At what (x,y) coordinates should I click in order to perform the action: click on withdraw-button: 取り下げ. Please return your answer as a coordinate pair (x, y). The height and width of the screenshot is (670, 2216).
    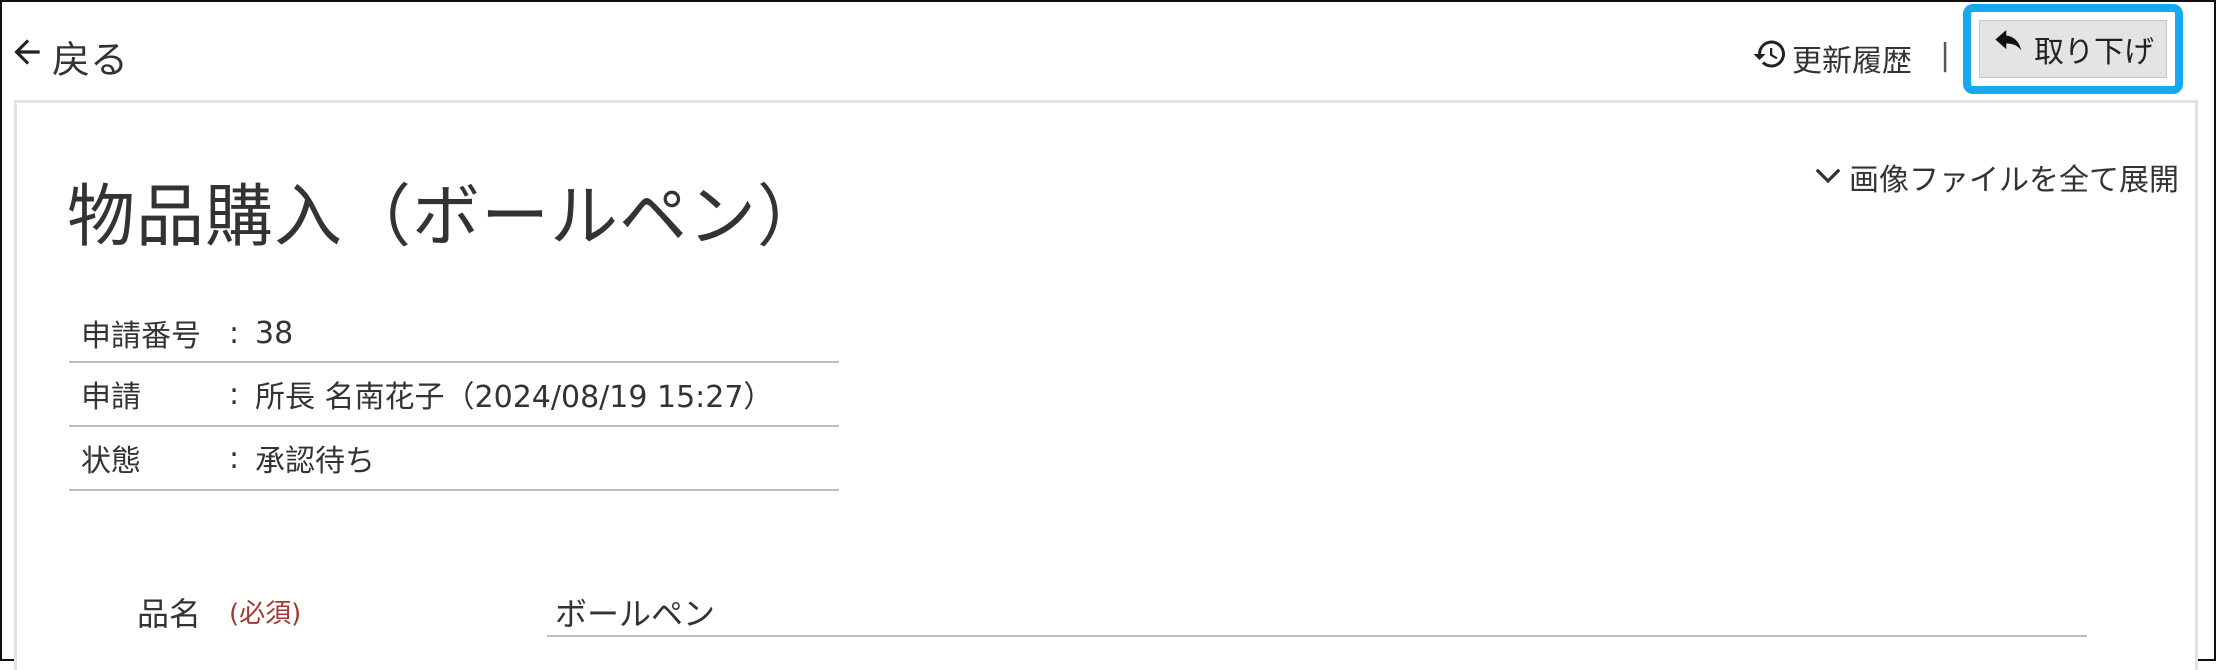
    Looking at the image, I should click on (2073, 49).